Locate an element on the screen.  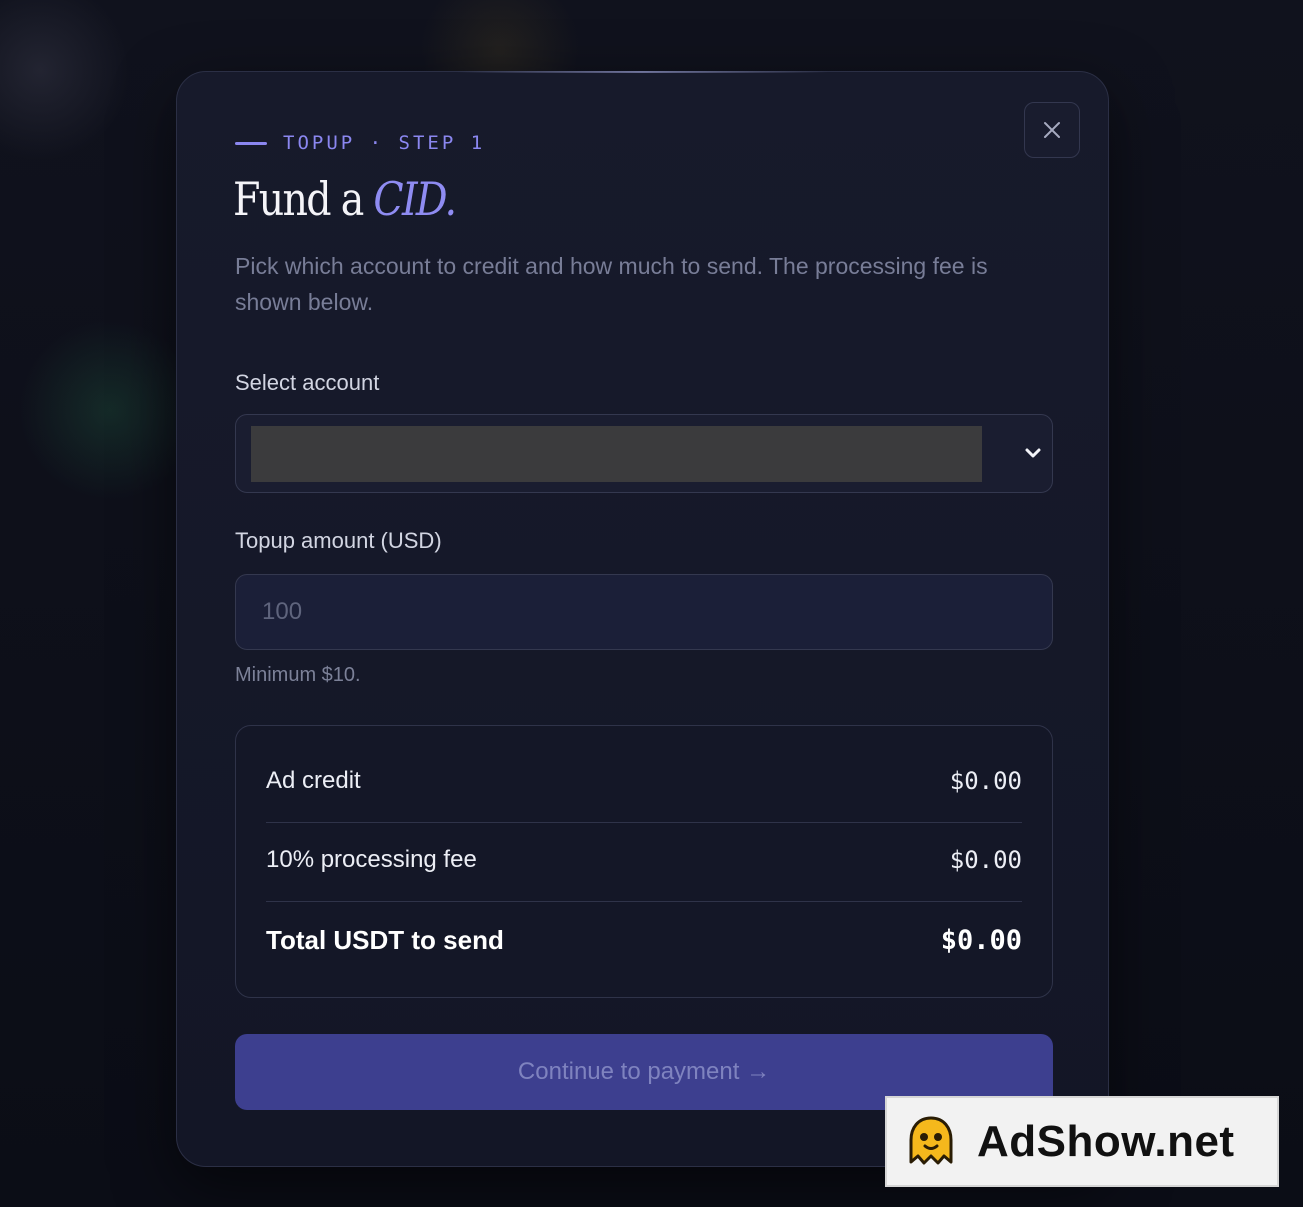
step-eyebrow: TOPUP · STEP 1 is located at coordinates (360, 143).